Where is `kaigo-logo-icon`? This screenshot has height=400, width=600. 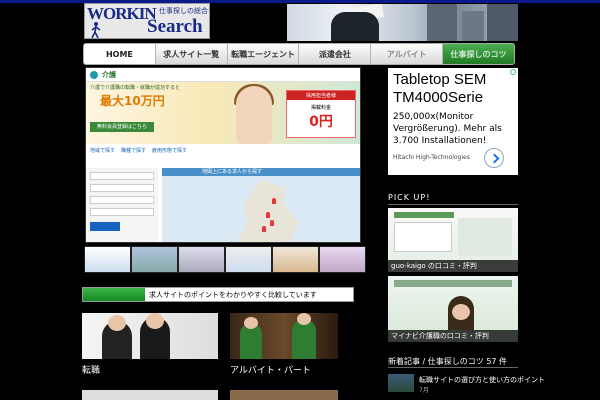
kaigo-logo-icon is located at coordinates (94, 74).